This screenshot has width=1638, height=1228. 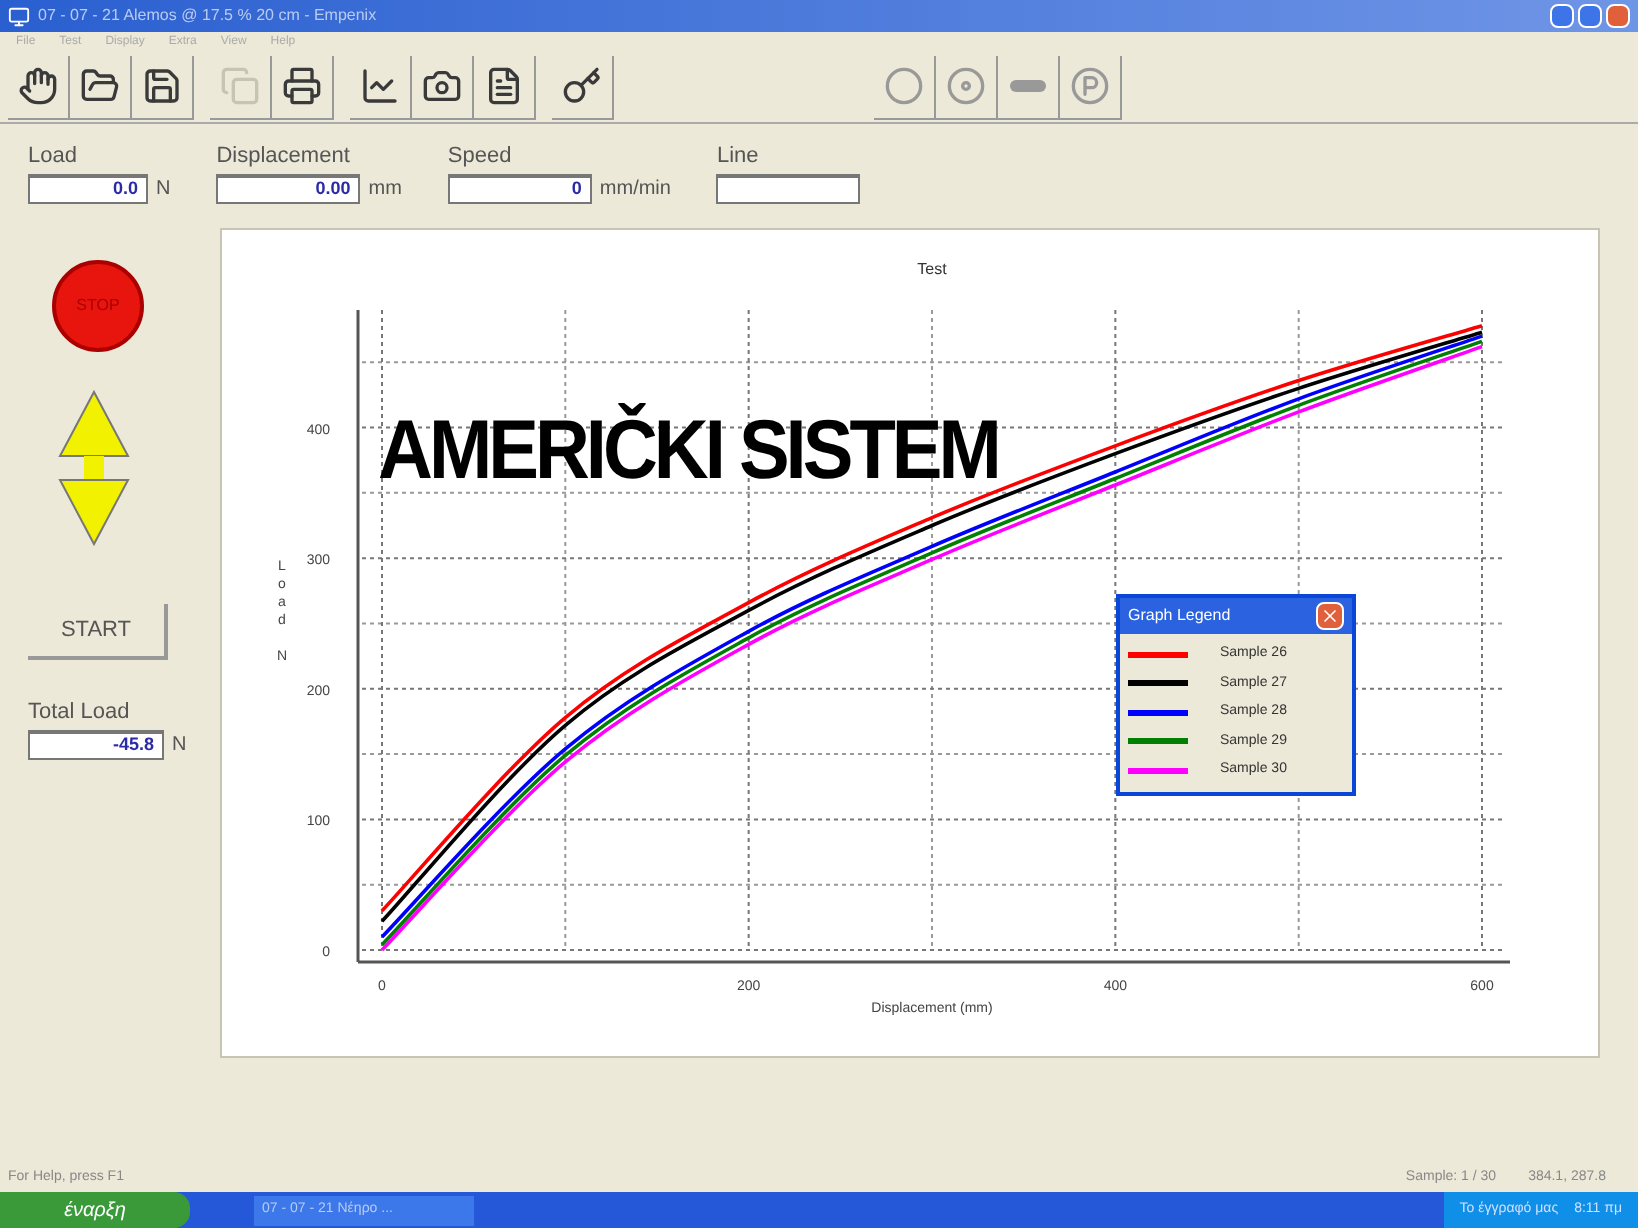 I want to click on printer-button, so click(x=303, y=87).